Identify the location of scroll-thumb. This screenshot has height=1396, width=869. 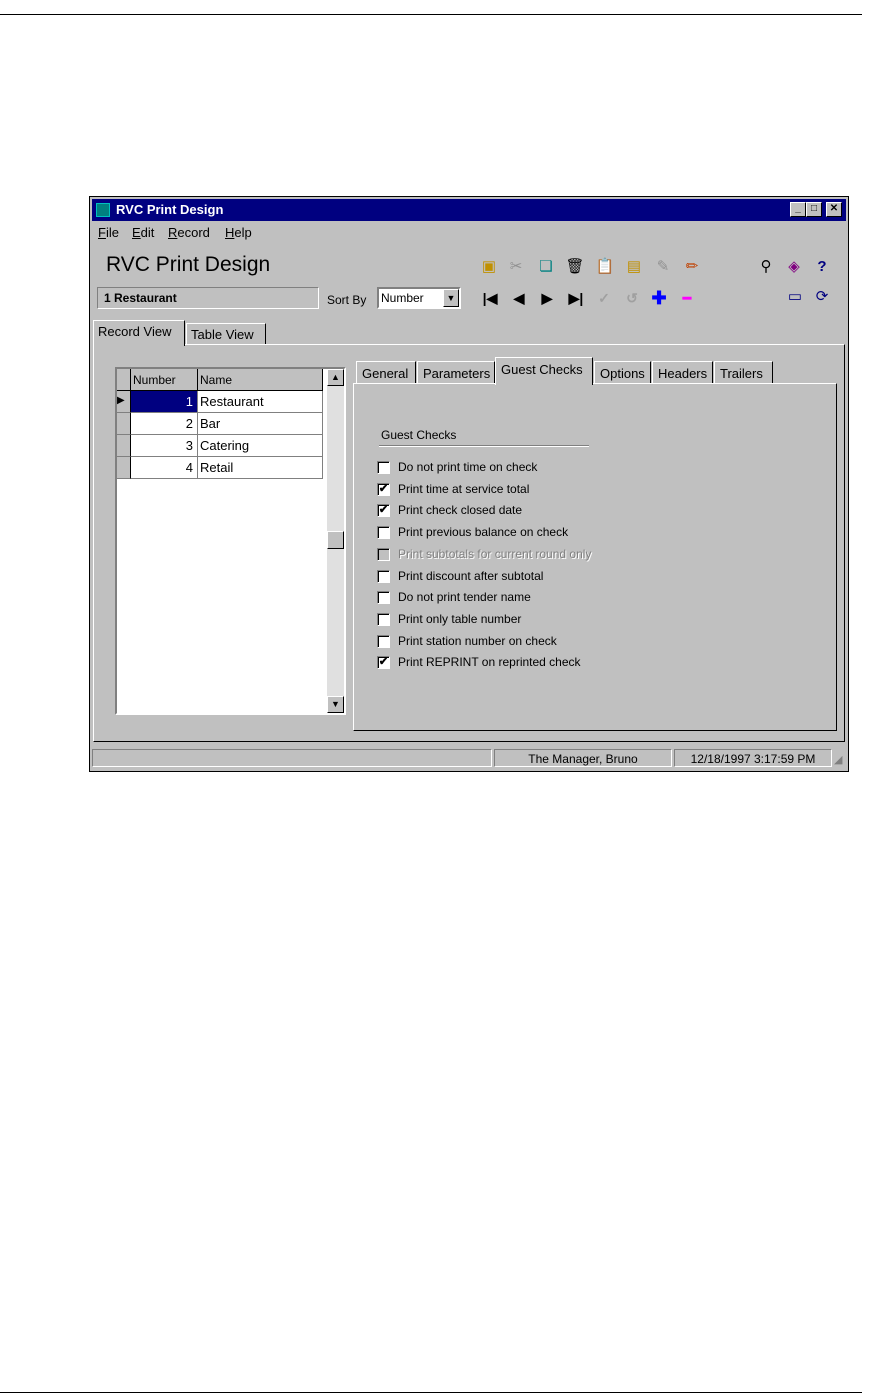
(335, 540).